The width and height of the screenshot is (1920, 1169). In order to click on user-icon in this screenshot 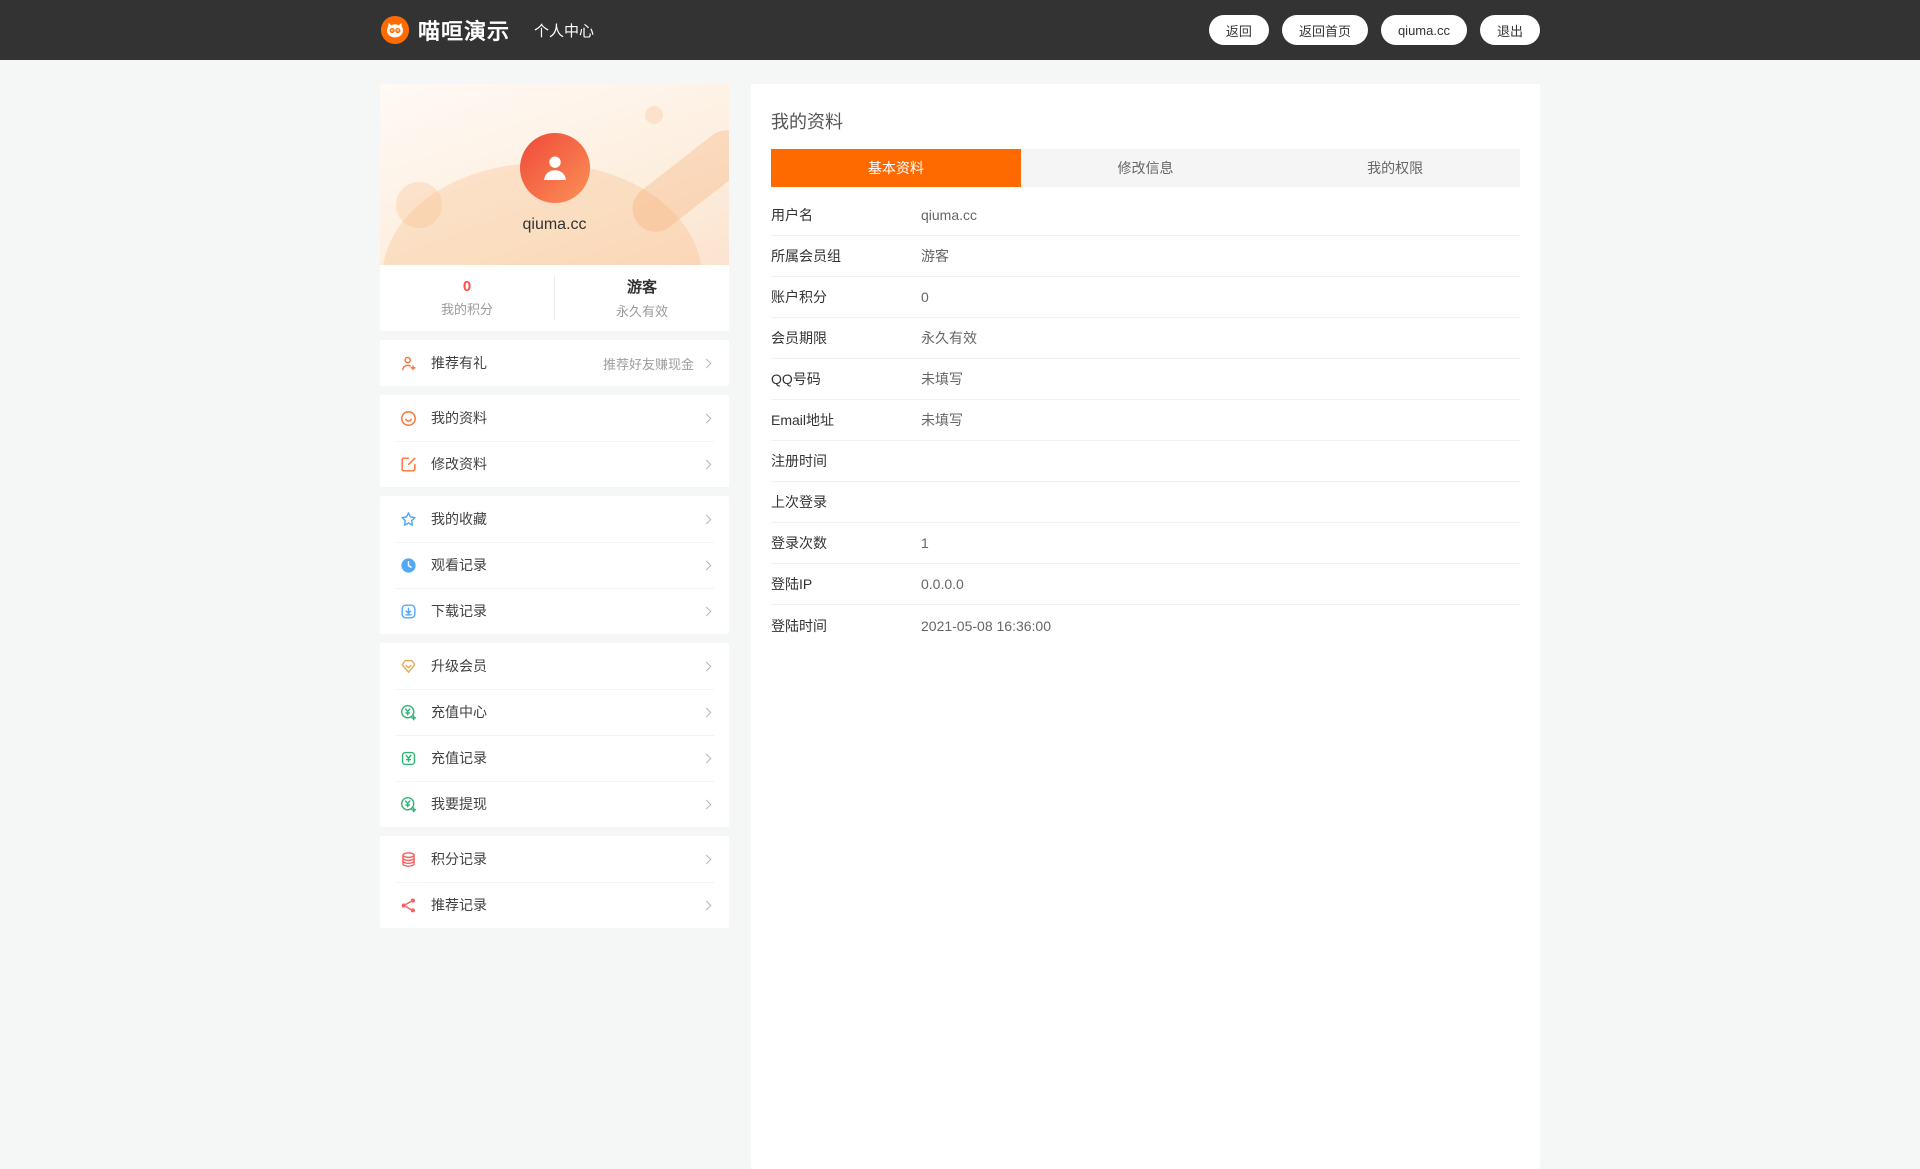, I will do `click(554, 168)`.